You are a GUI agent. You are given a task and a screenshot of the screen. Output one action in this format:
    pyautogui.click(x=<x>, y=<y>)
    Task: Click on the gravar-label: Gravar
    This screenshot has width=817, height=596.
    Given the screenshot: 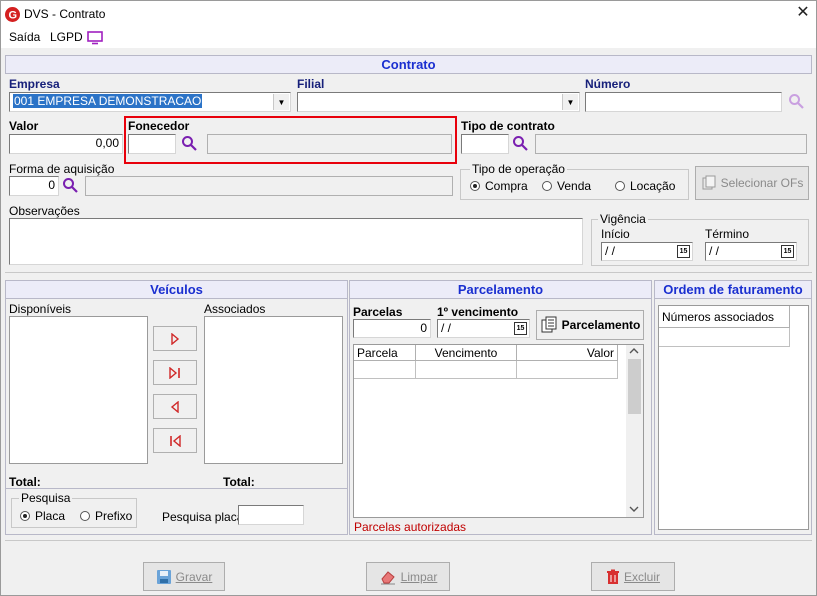 What is the action you would take?
    pyautogui.click(x=194, y=576)
    